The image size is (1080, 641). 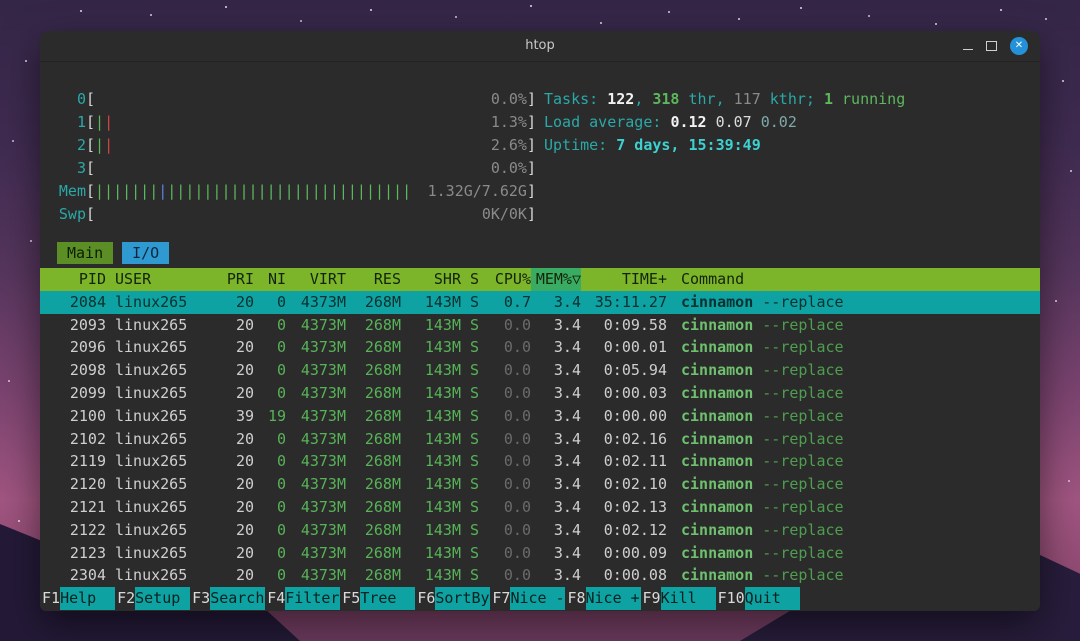 What do you see at coordinates (784, 99) in the screenshot?
I see `tasks-line: Tasks: 122, 318 thr, 117 kthr; 1 running` at bounding box center [784, 99].